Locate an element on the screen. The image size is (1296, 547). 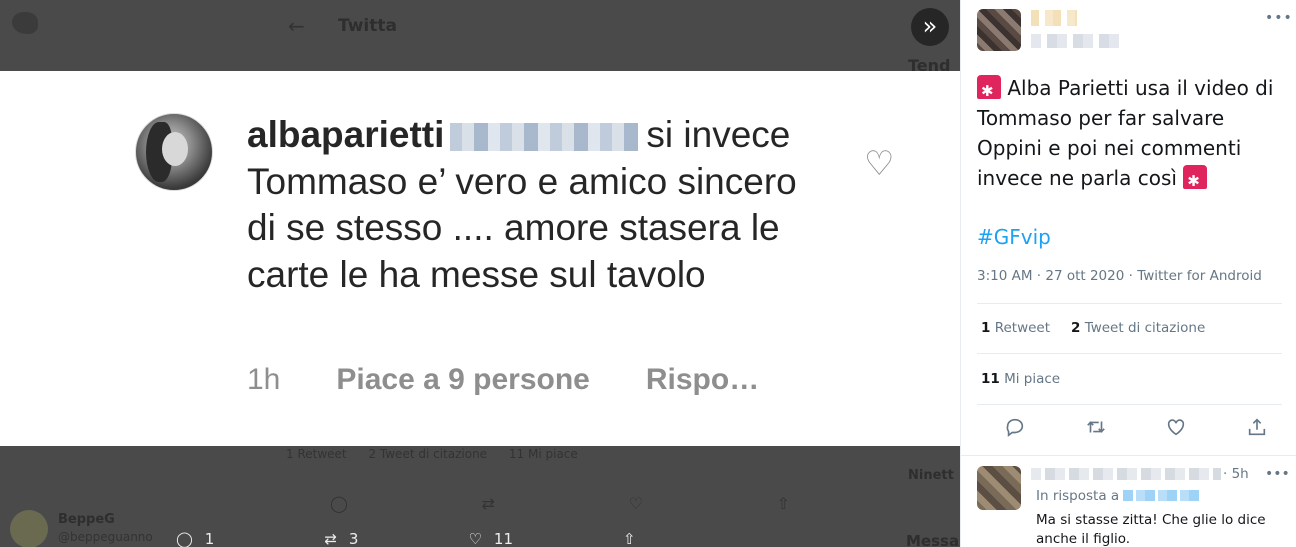
hashtag-link: #GFvip is located at coordinates (1014, 237).